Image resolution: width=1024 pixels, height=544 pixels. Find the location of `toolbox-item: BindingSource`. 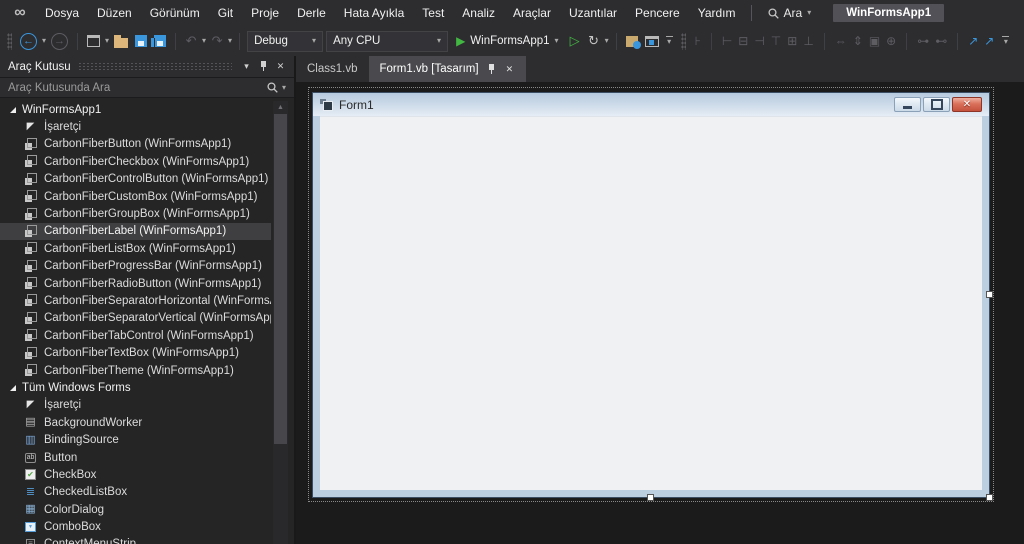

toolbox-item: BindingSource is located at coordinates (135, 439).